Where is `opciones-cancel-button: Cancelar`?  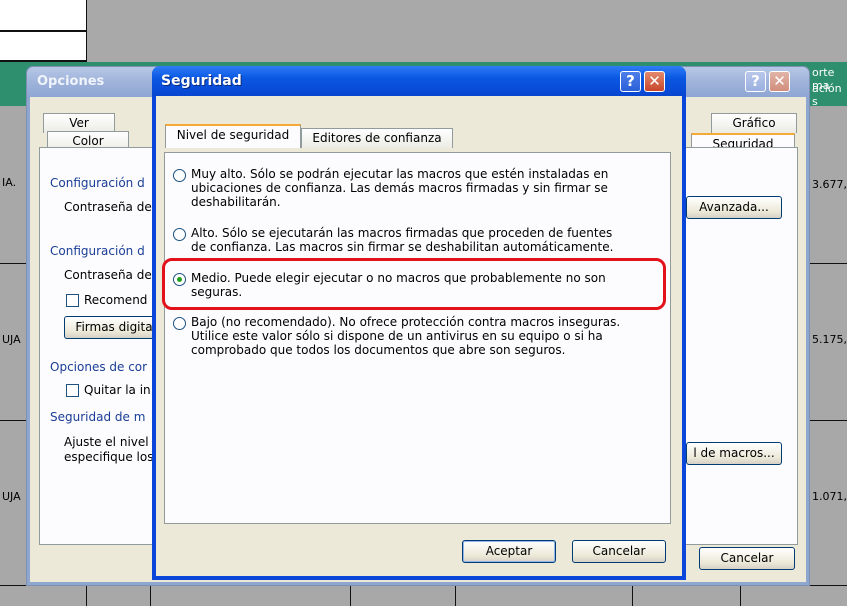
opciones-cancel-button: Cancelar is located at coordinates (747, 558).